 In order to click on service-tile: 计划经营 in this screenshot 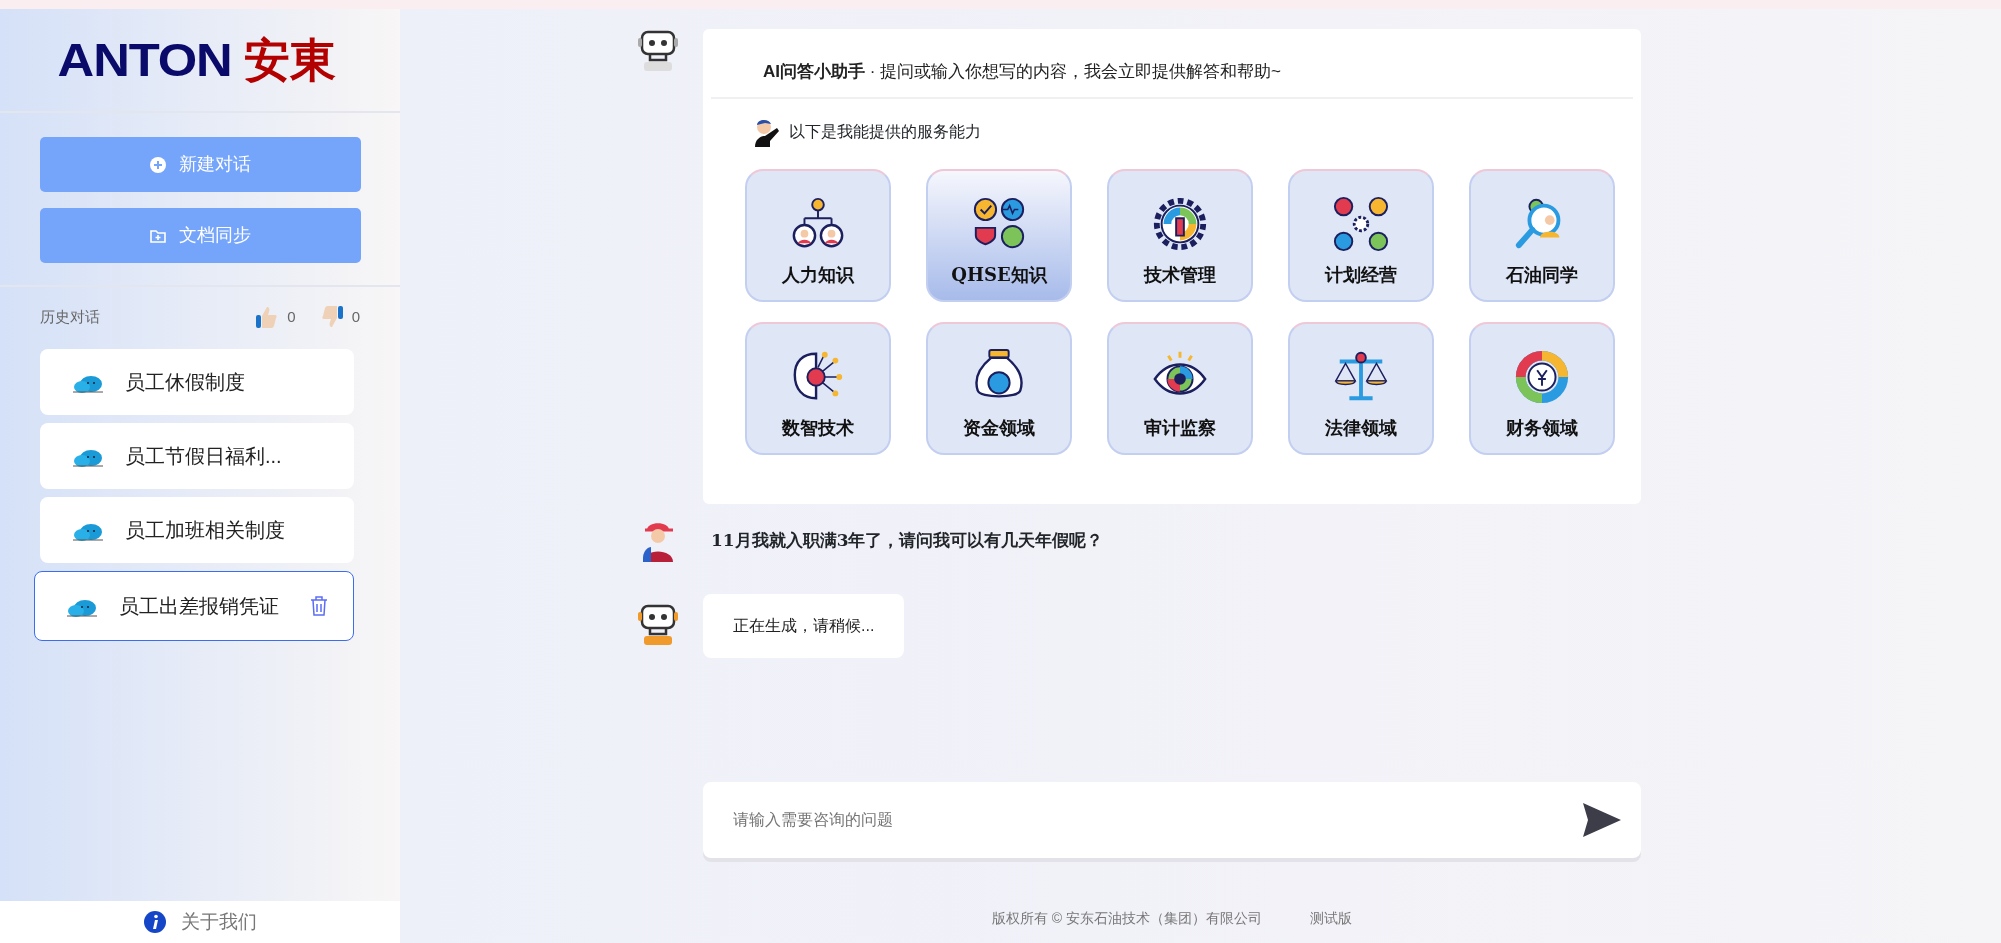, I will do `click(1361, 235)`.